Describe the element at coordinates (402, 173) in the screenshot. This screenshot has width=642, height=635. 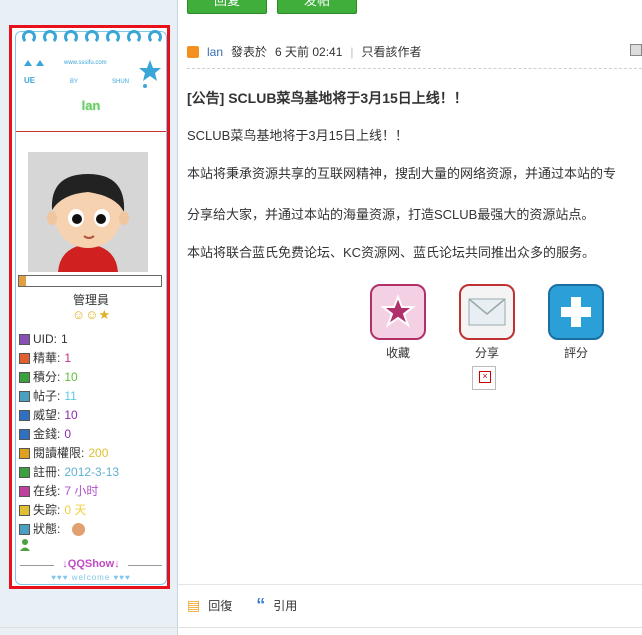
I see `post-paragraph: 本站将秉承资源共享的互联网精神，搜刮大量的网络资源，并通过本站的专` at that location.